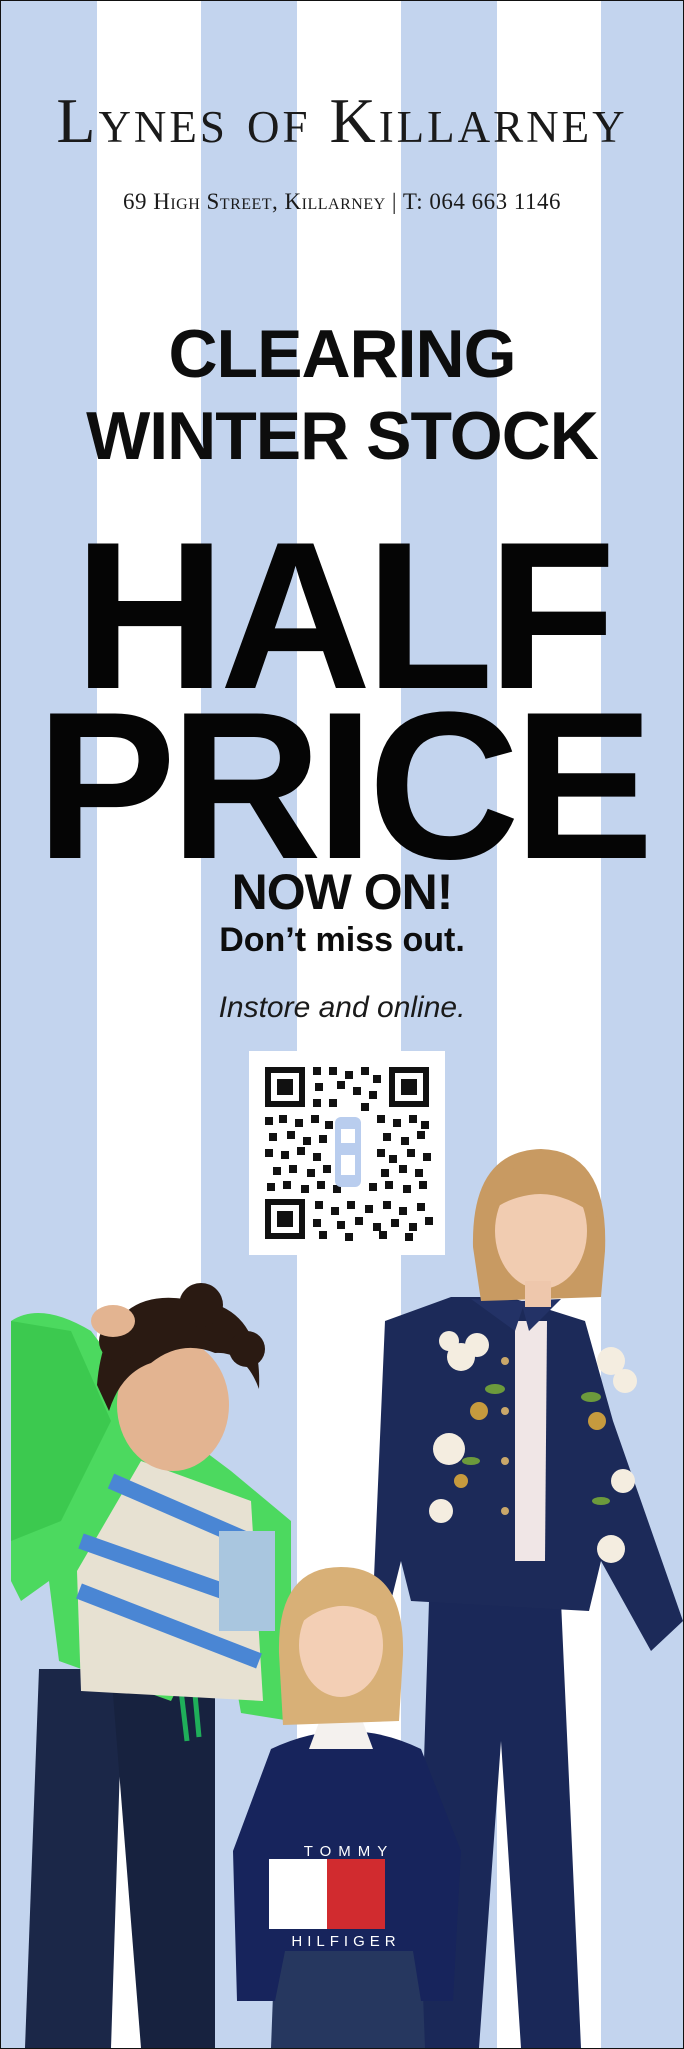  I want to click on price-text: PRICE, so click(345, 785).